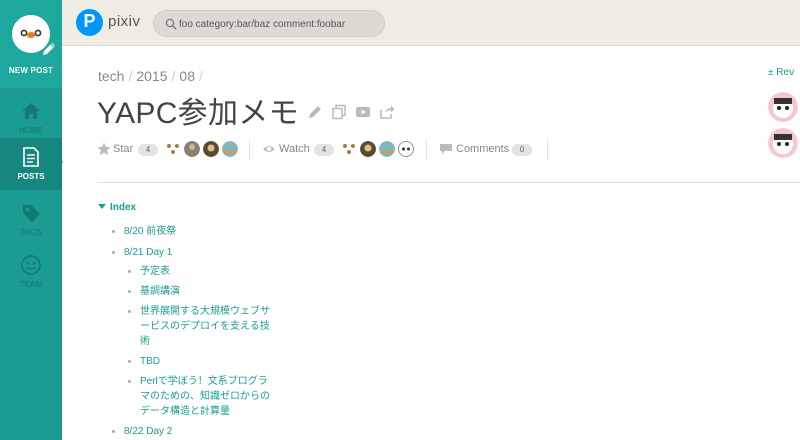  Describe the element at coordinates (31, 157) in the screenshot. I see `document-icon` at that location.